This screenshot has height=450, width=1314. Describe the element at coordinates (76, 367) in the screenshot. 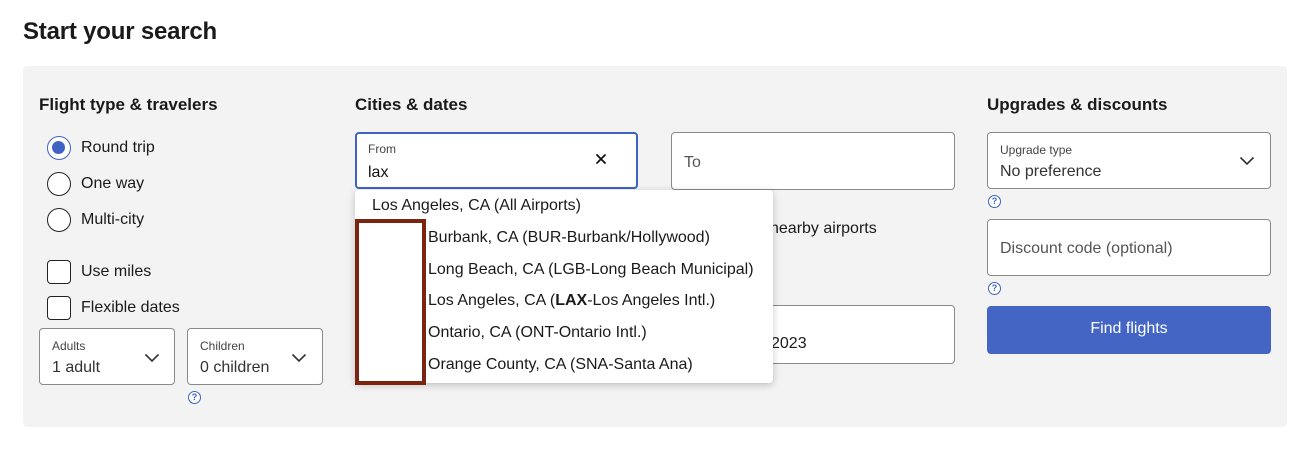

I see `adults-value: 1 adult` at that location.